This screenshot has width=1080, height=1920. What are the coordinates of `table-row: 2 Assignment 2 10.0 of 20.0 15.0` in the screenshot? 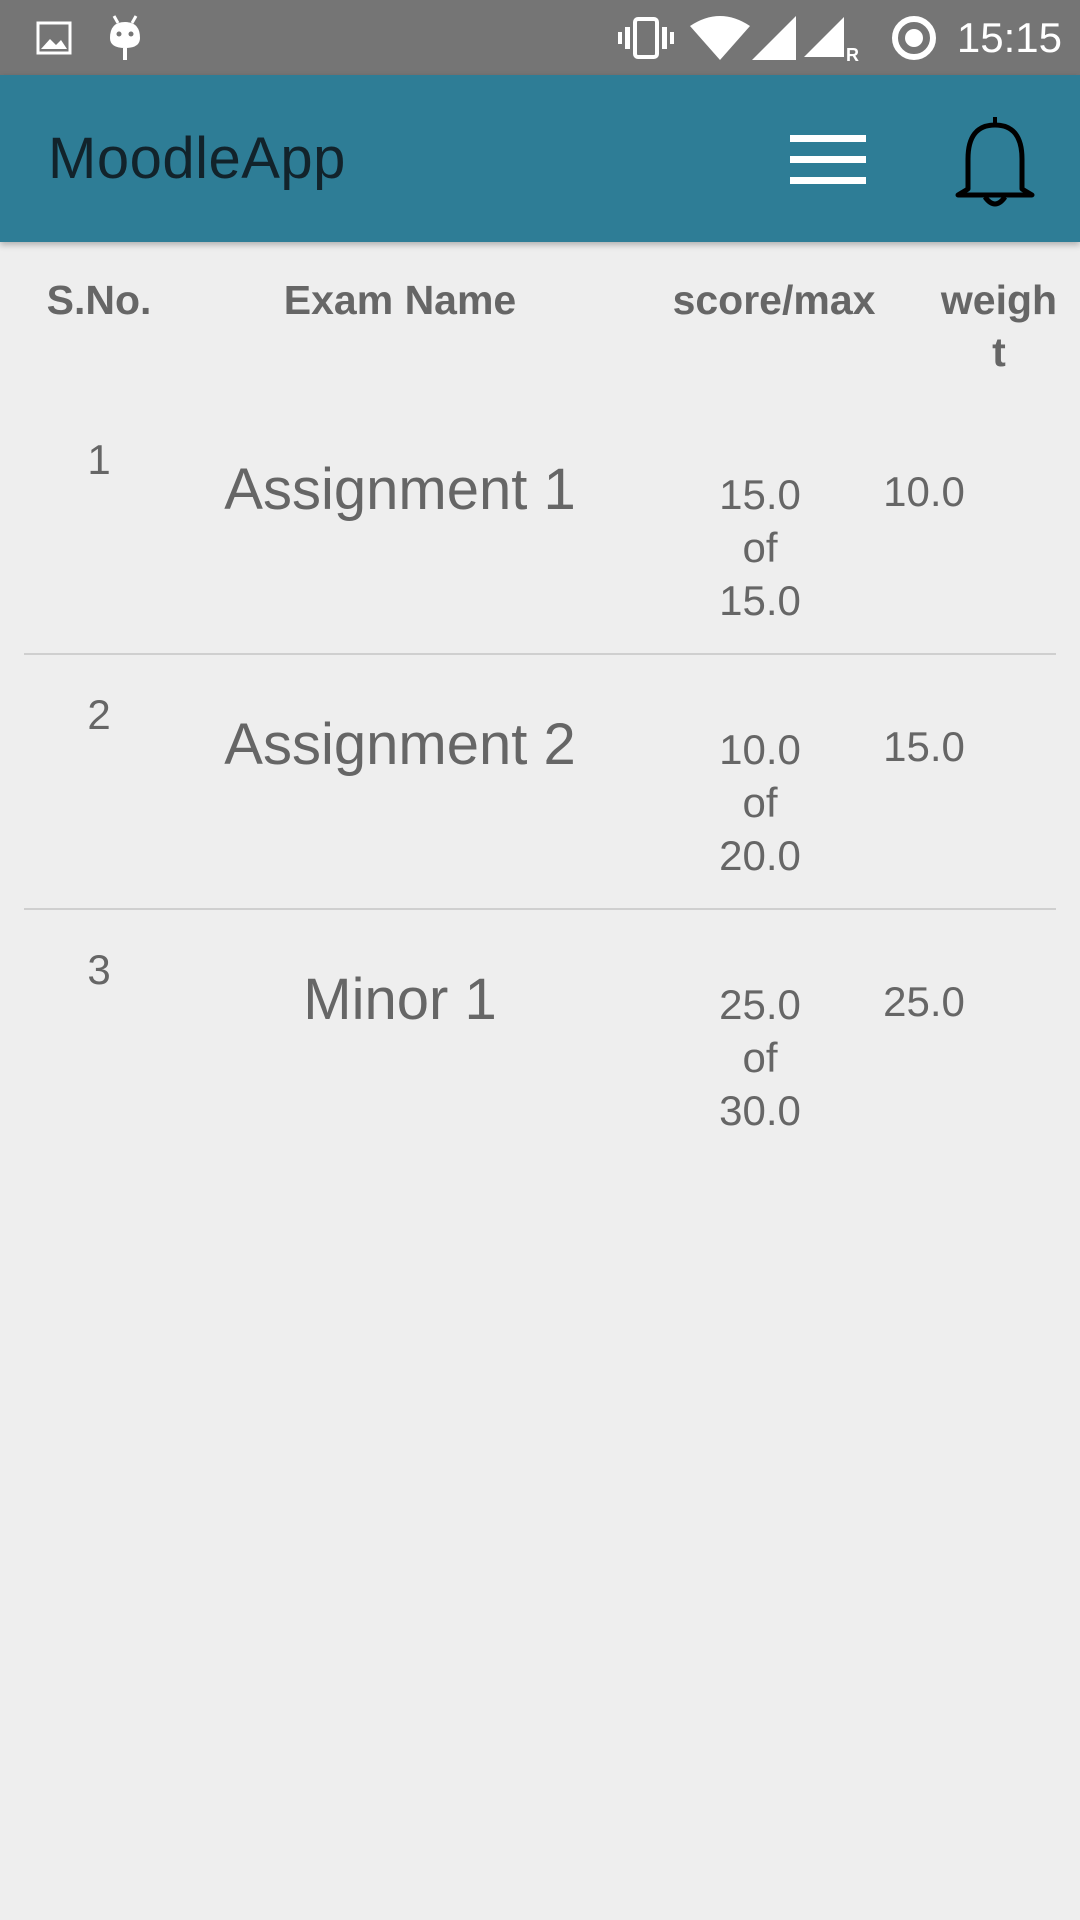 It's located at (540, 782).